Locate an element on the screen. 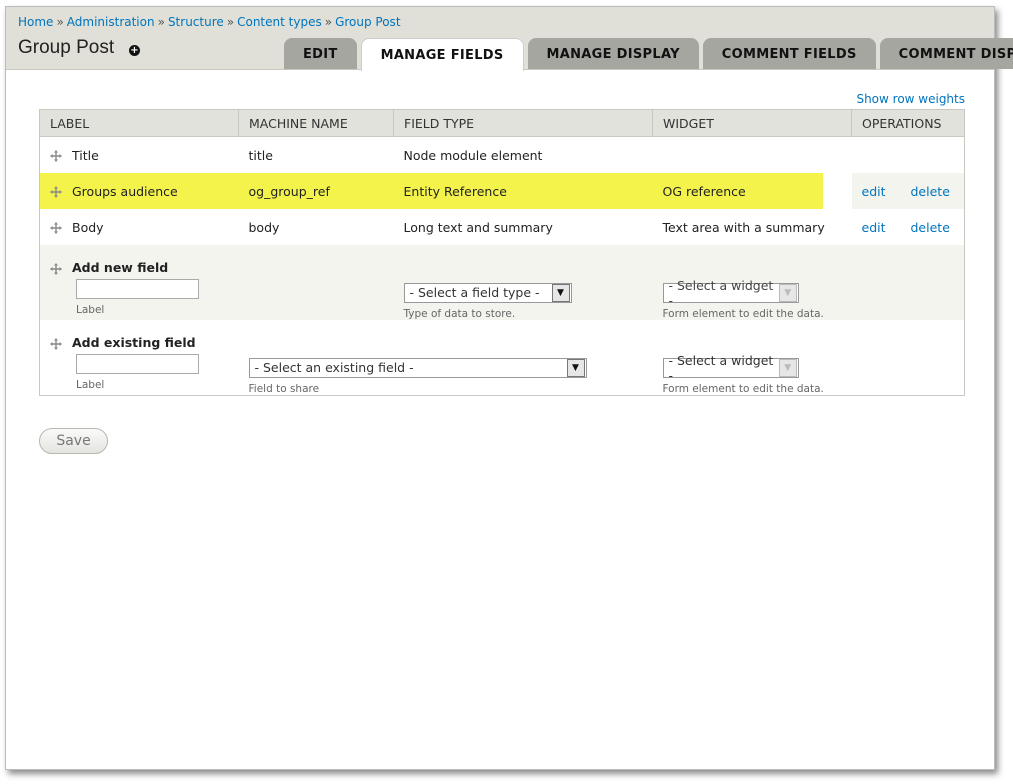 The image size is (1013, 784). machine-name: title is located at coordinates (316, 154).